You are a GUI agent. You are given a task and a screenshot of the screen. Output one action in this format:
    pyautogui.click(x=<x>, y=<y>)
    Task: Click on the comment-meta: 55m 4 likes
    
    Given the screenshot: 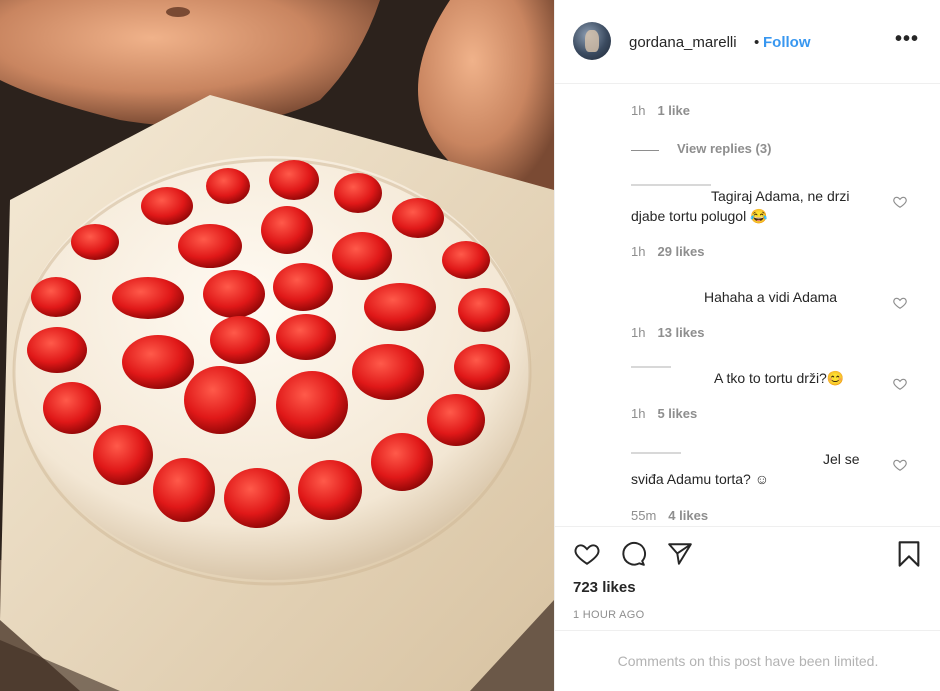 What is the action you would take?
    pyautogui.click(x=669, y=515)
    